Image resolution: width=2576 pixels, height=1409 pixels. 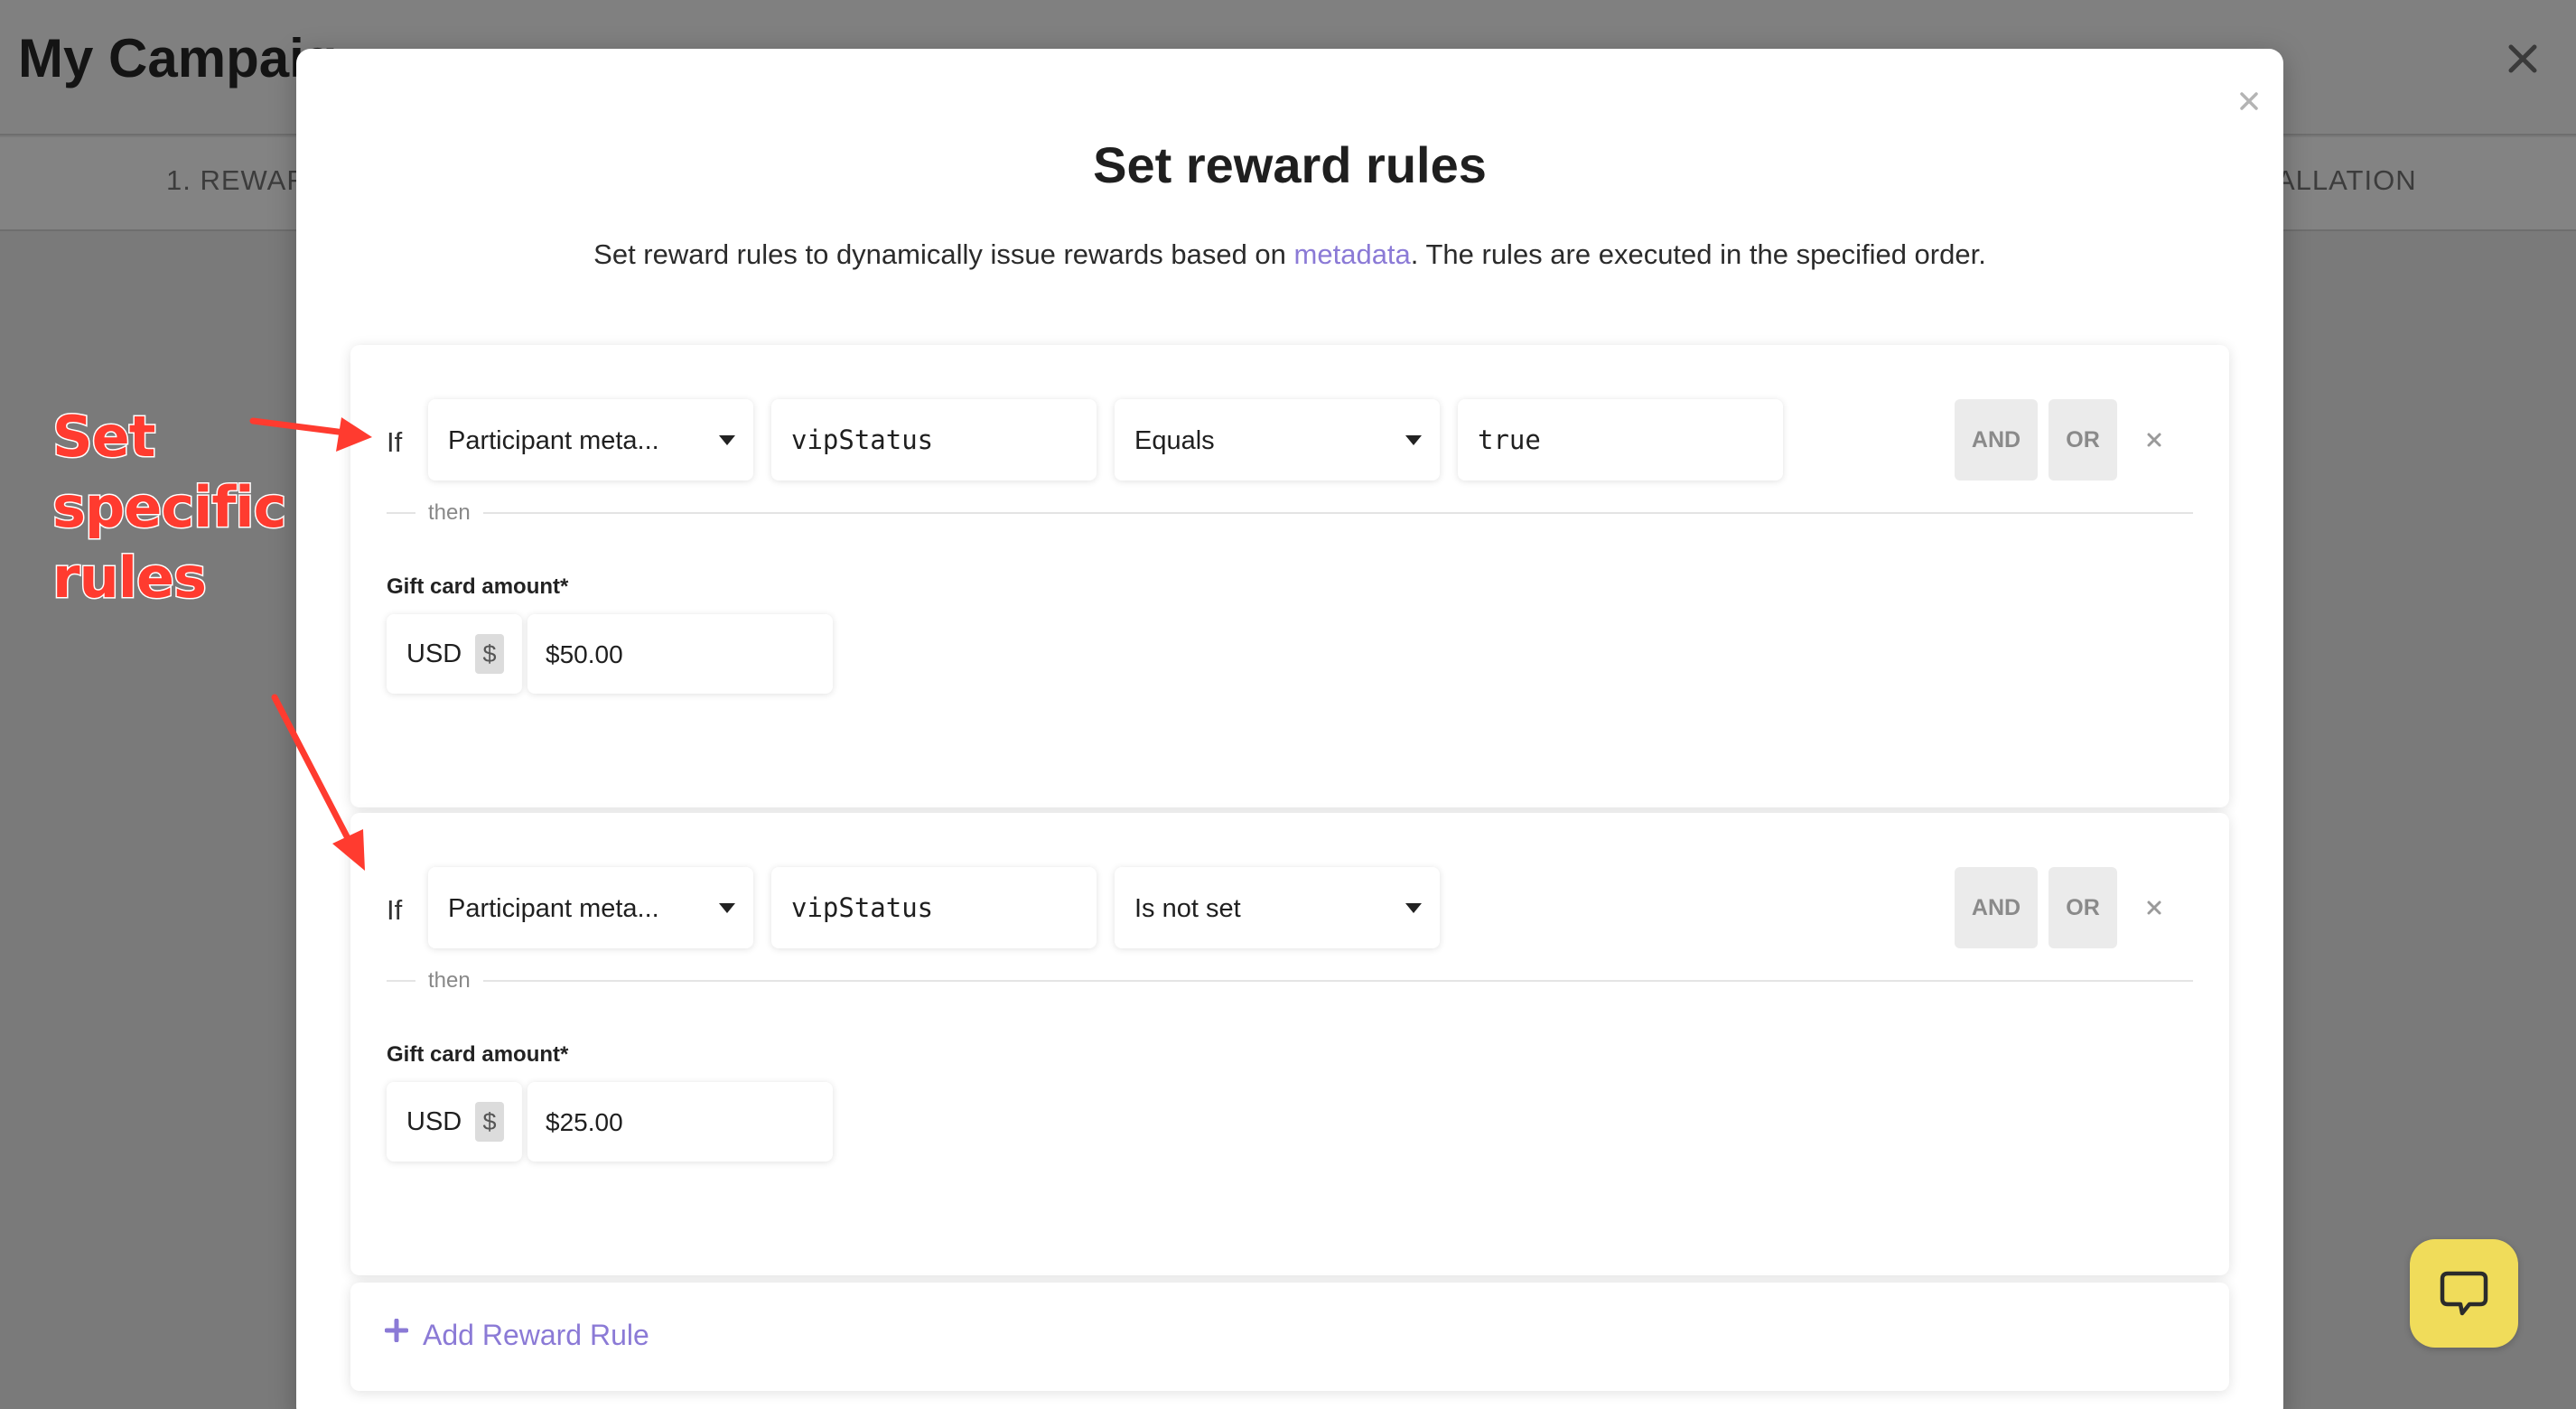 I want to click on chat-bubble-icon, so click(x=2464, y=1293).